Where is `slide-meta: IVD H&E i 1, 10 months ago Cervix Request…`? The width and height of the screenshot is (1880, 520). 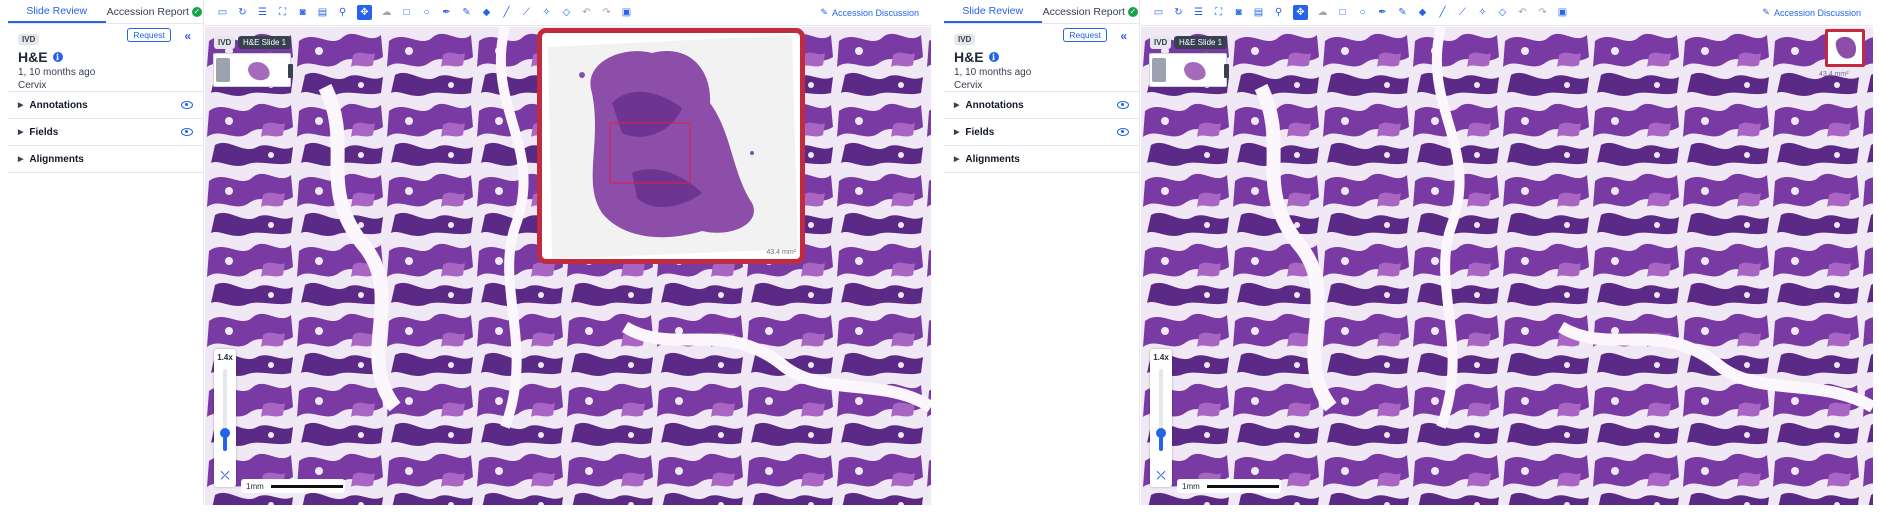
slide-meta: IVD H&E i 1, 10 months ago Cervix Request… is located at coordinates (1041, 58).